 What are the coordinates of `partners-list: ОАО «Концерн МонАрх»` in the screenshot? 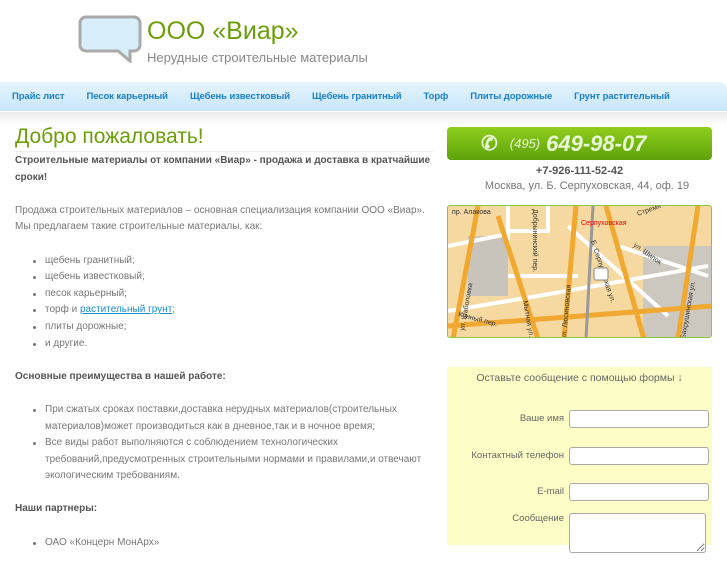 It's located at (233, 543).